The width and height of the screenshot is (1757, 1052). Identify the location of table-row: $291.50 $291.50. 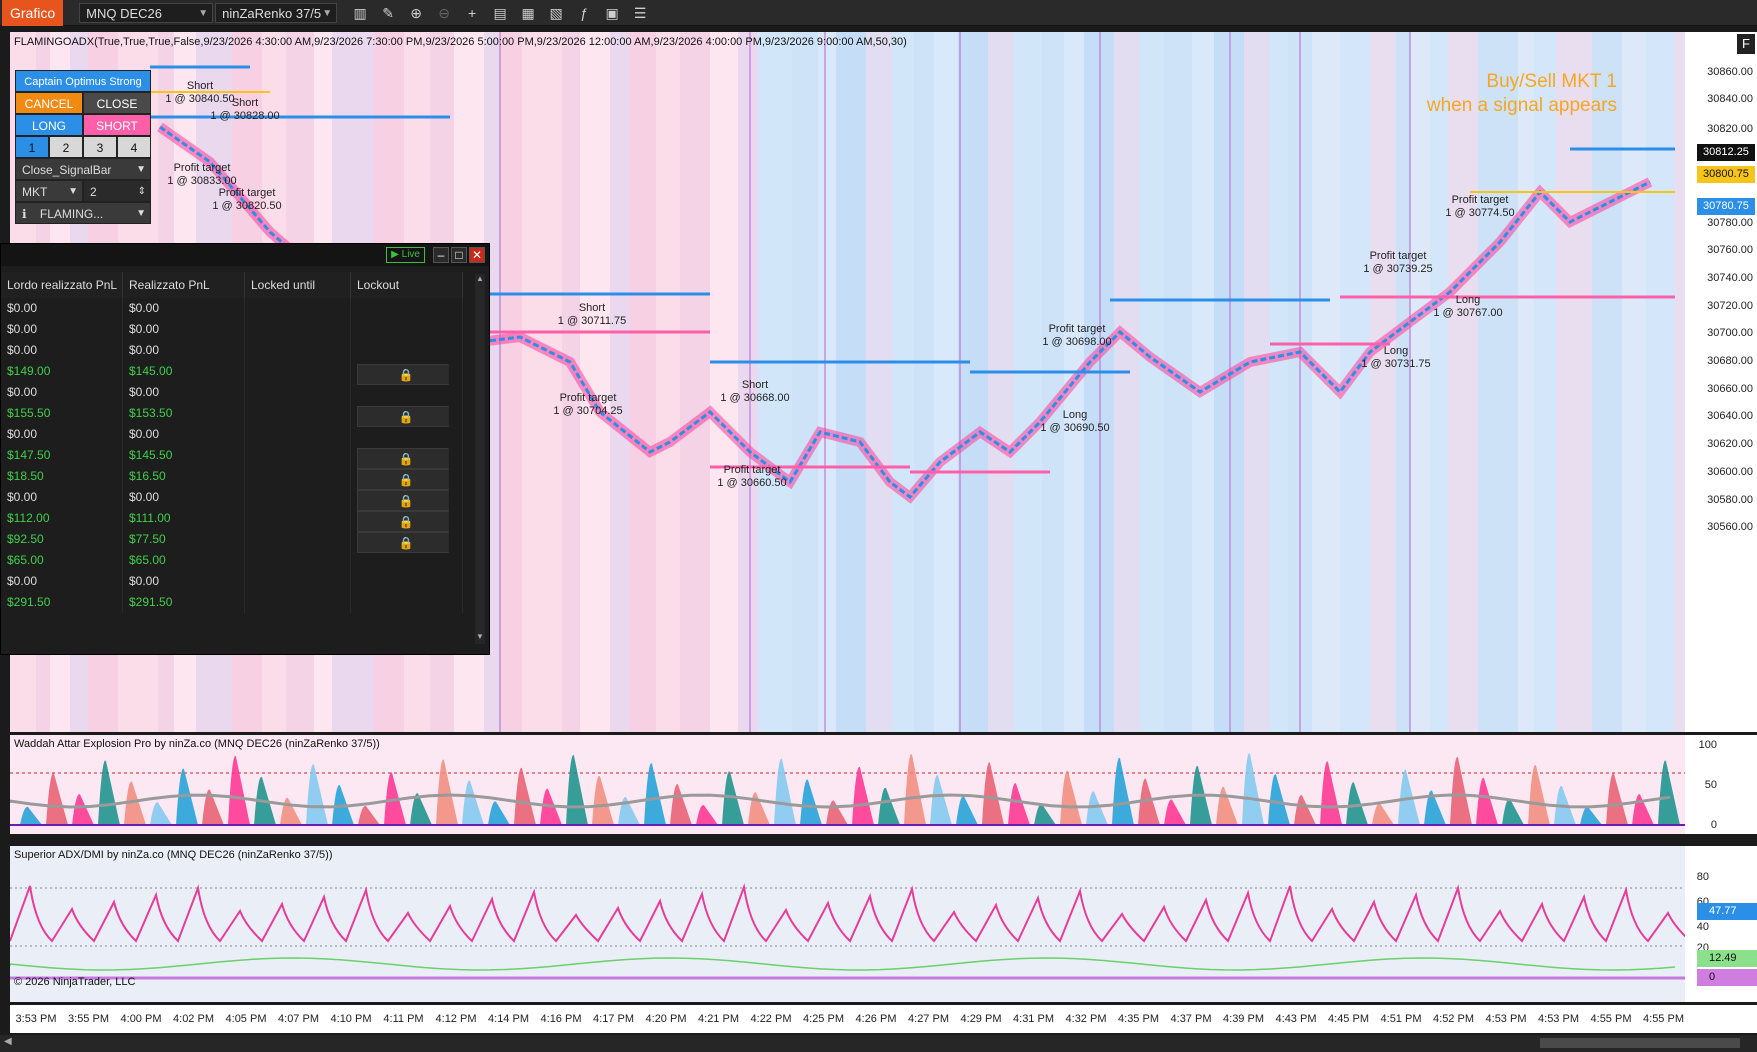
(239, 602).